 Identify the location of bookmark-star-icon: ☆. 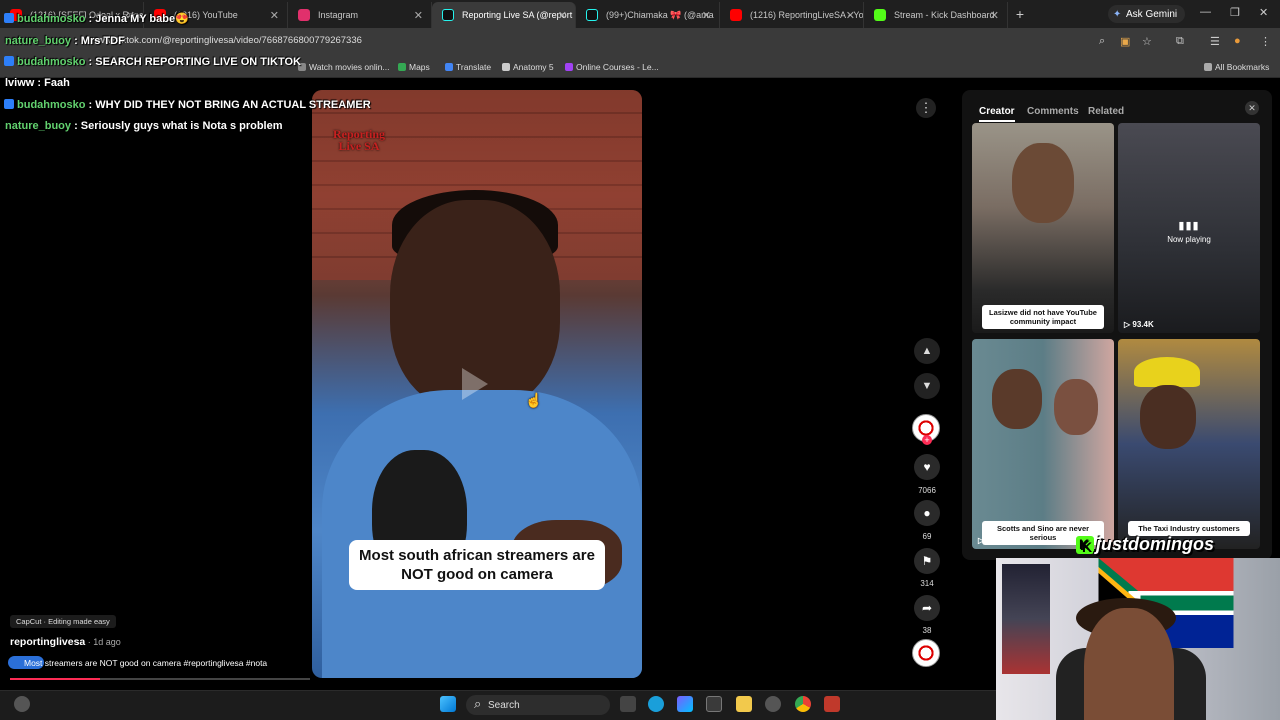
(1147, 41).